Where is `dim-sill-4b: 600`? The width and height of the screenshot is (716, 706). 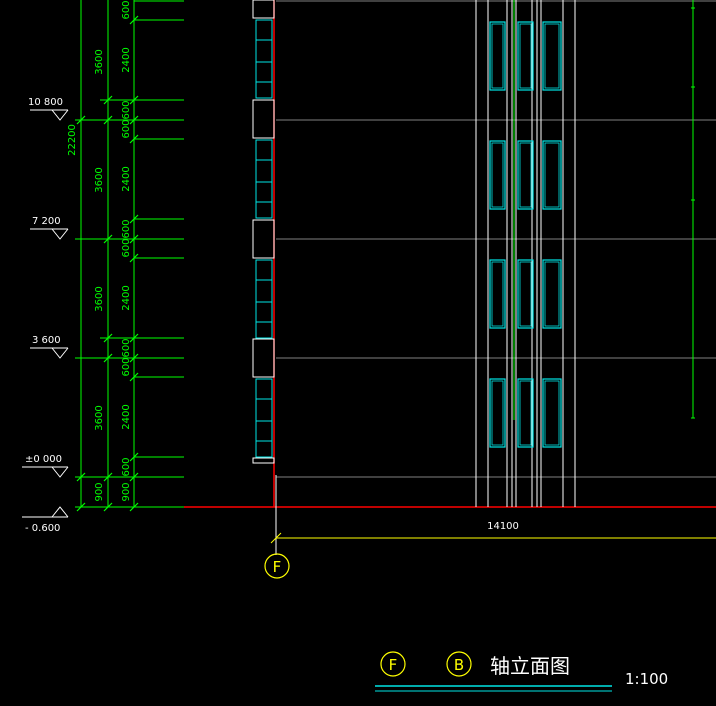
dim-sill-4b: 600 is located at coordinates (126, 128).